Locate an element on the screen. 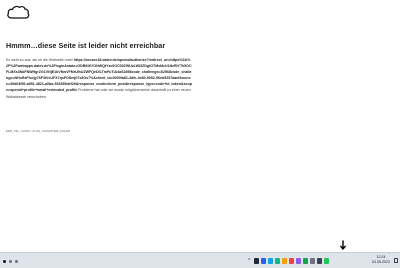  taskbar-clock: 12:24 03.05.2023 is located at coordinates (381, 260).